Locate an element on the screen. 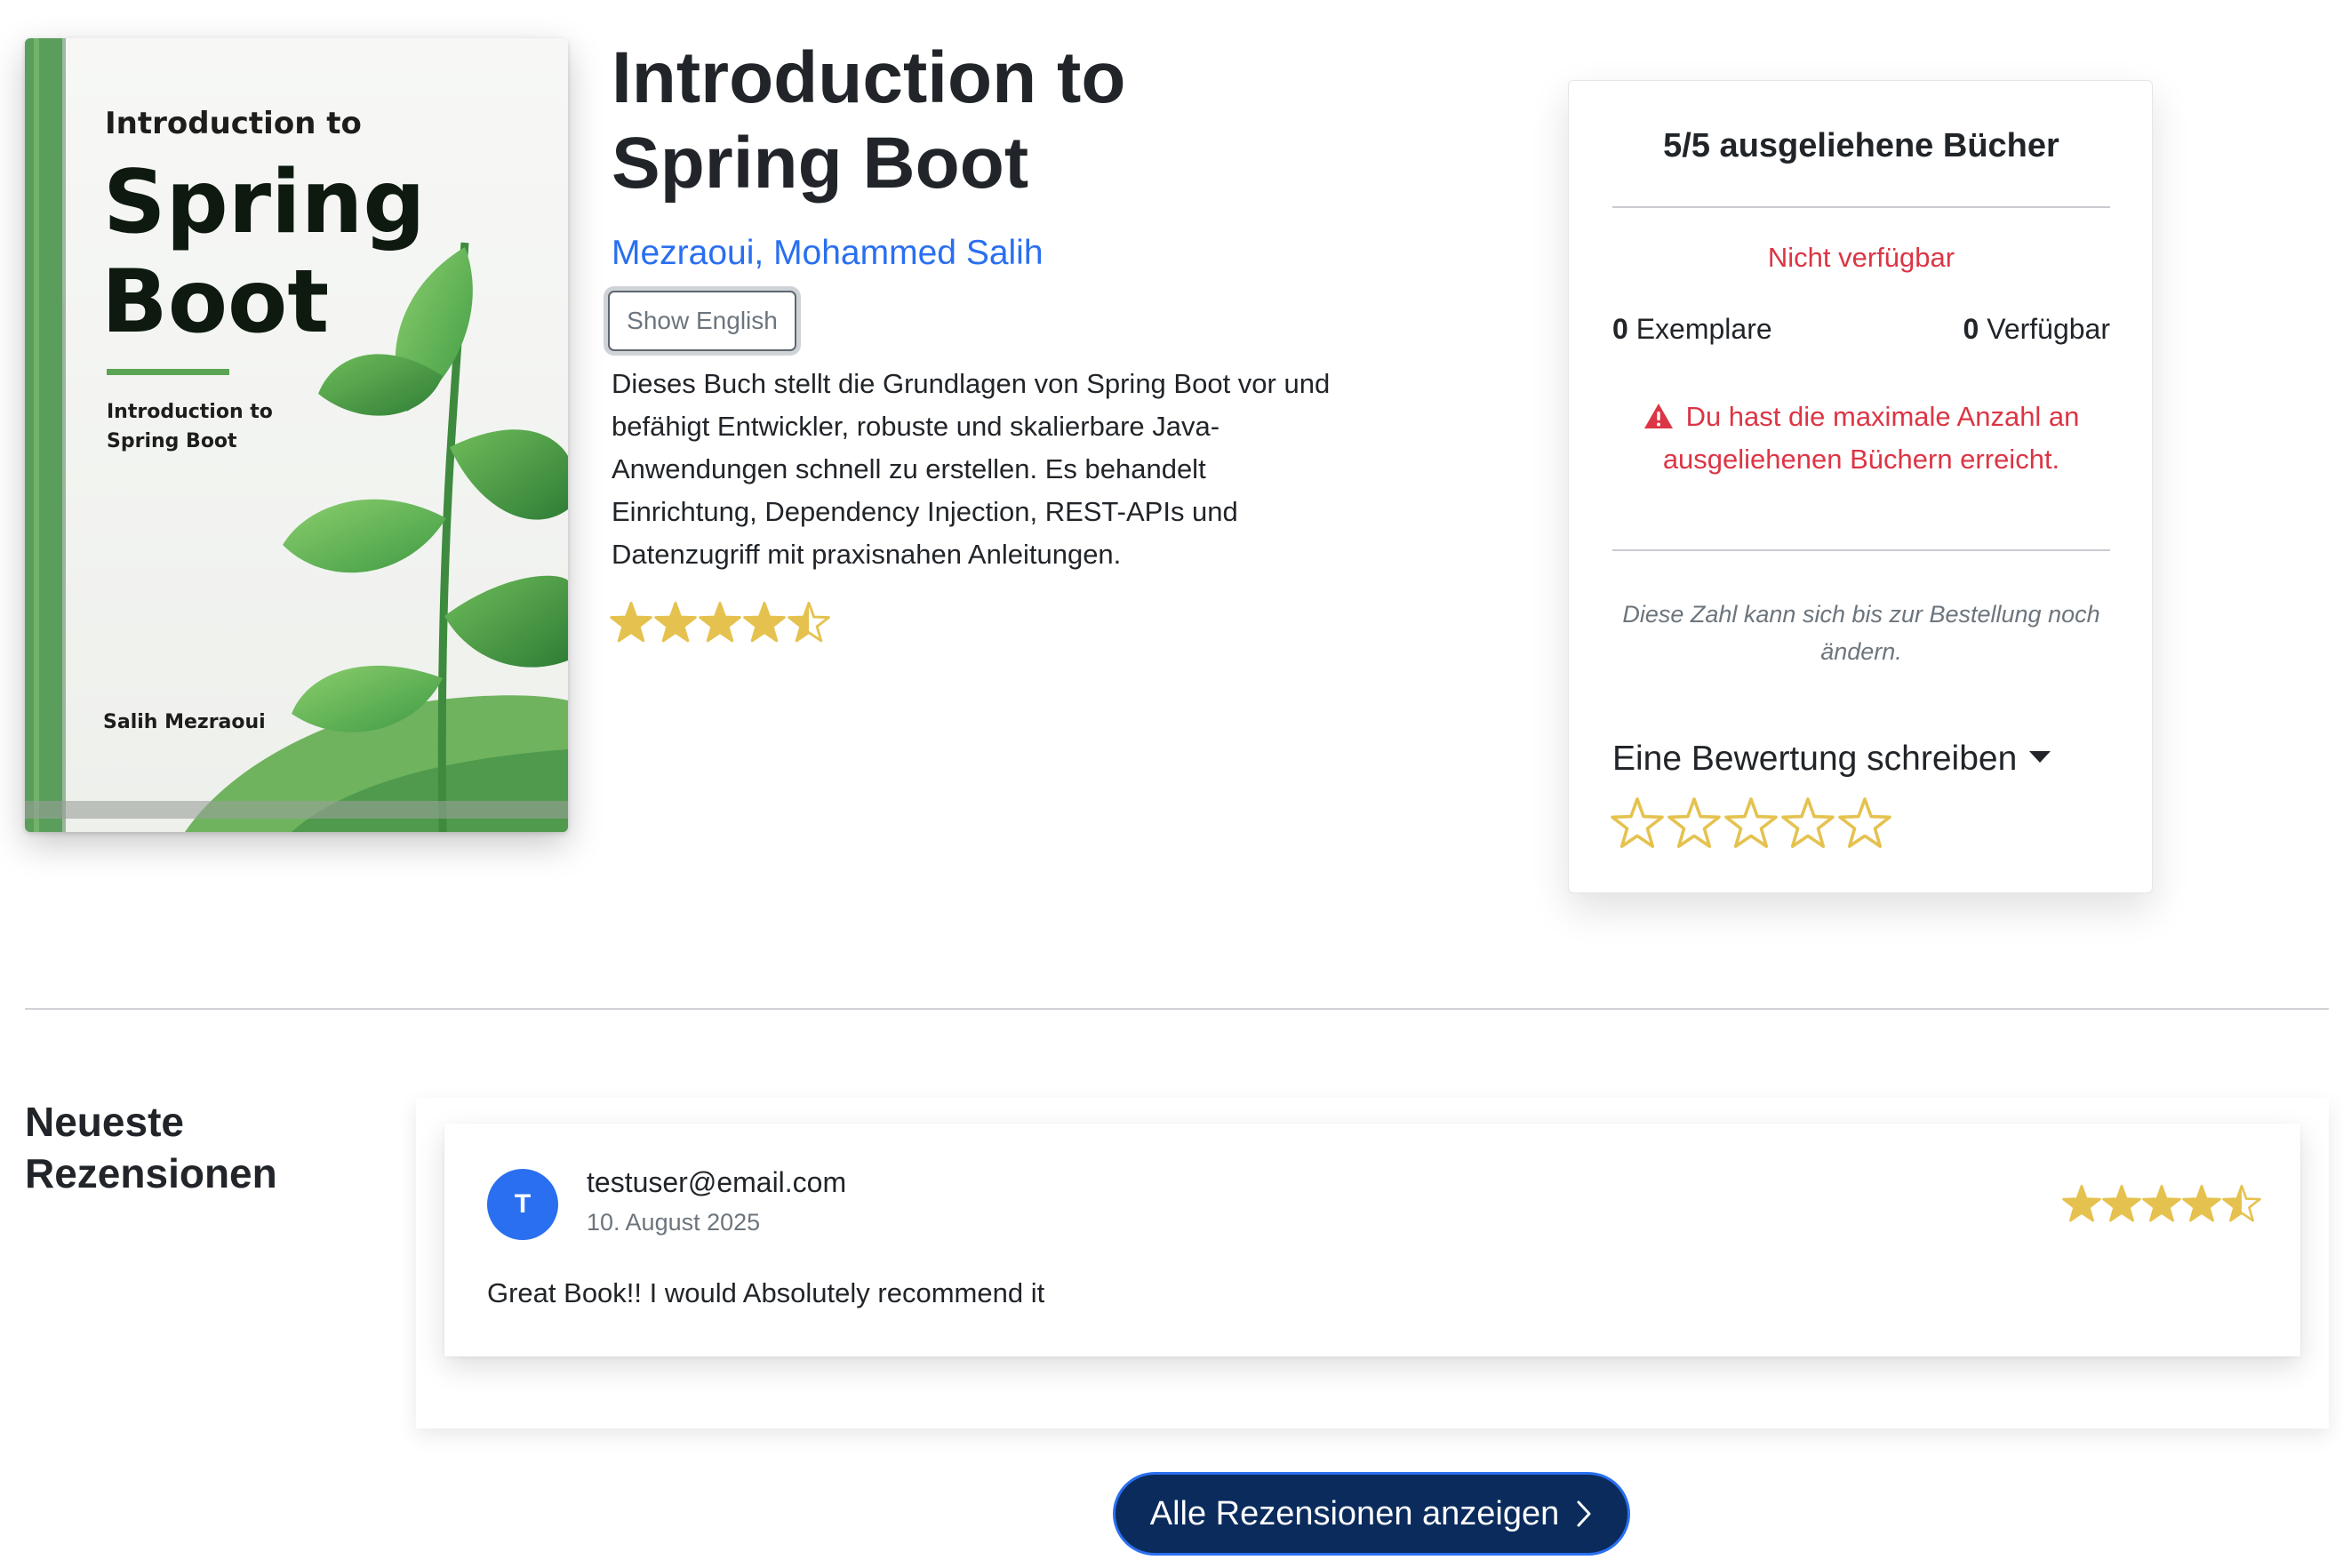  write-review-toggle: Eine Bewertung schreiben is located at coordinates (1832, 759).